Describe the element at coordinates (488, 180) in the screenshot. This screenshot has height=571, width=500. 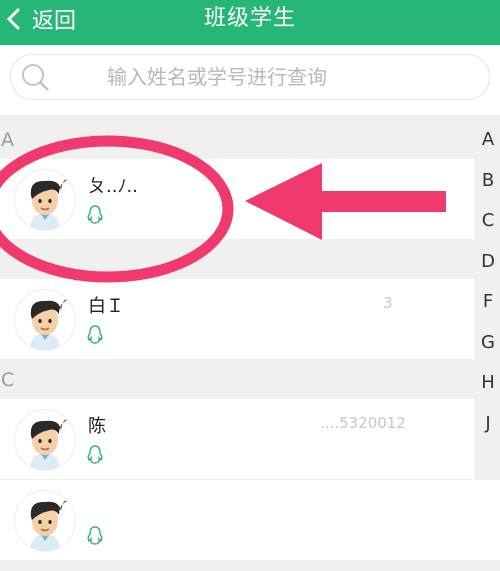
I see `index-letter: B` at that location.